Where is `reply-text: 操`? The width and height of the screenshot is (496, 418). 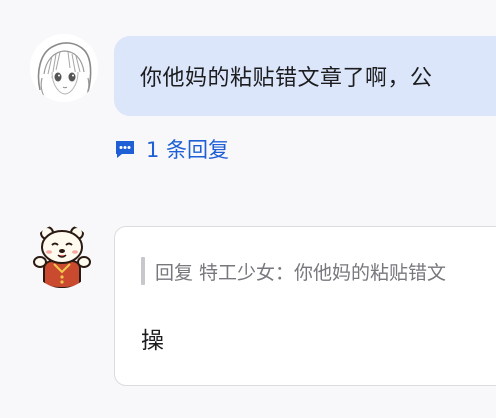 reply-text: 操 is located at coordinates (152, 341).